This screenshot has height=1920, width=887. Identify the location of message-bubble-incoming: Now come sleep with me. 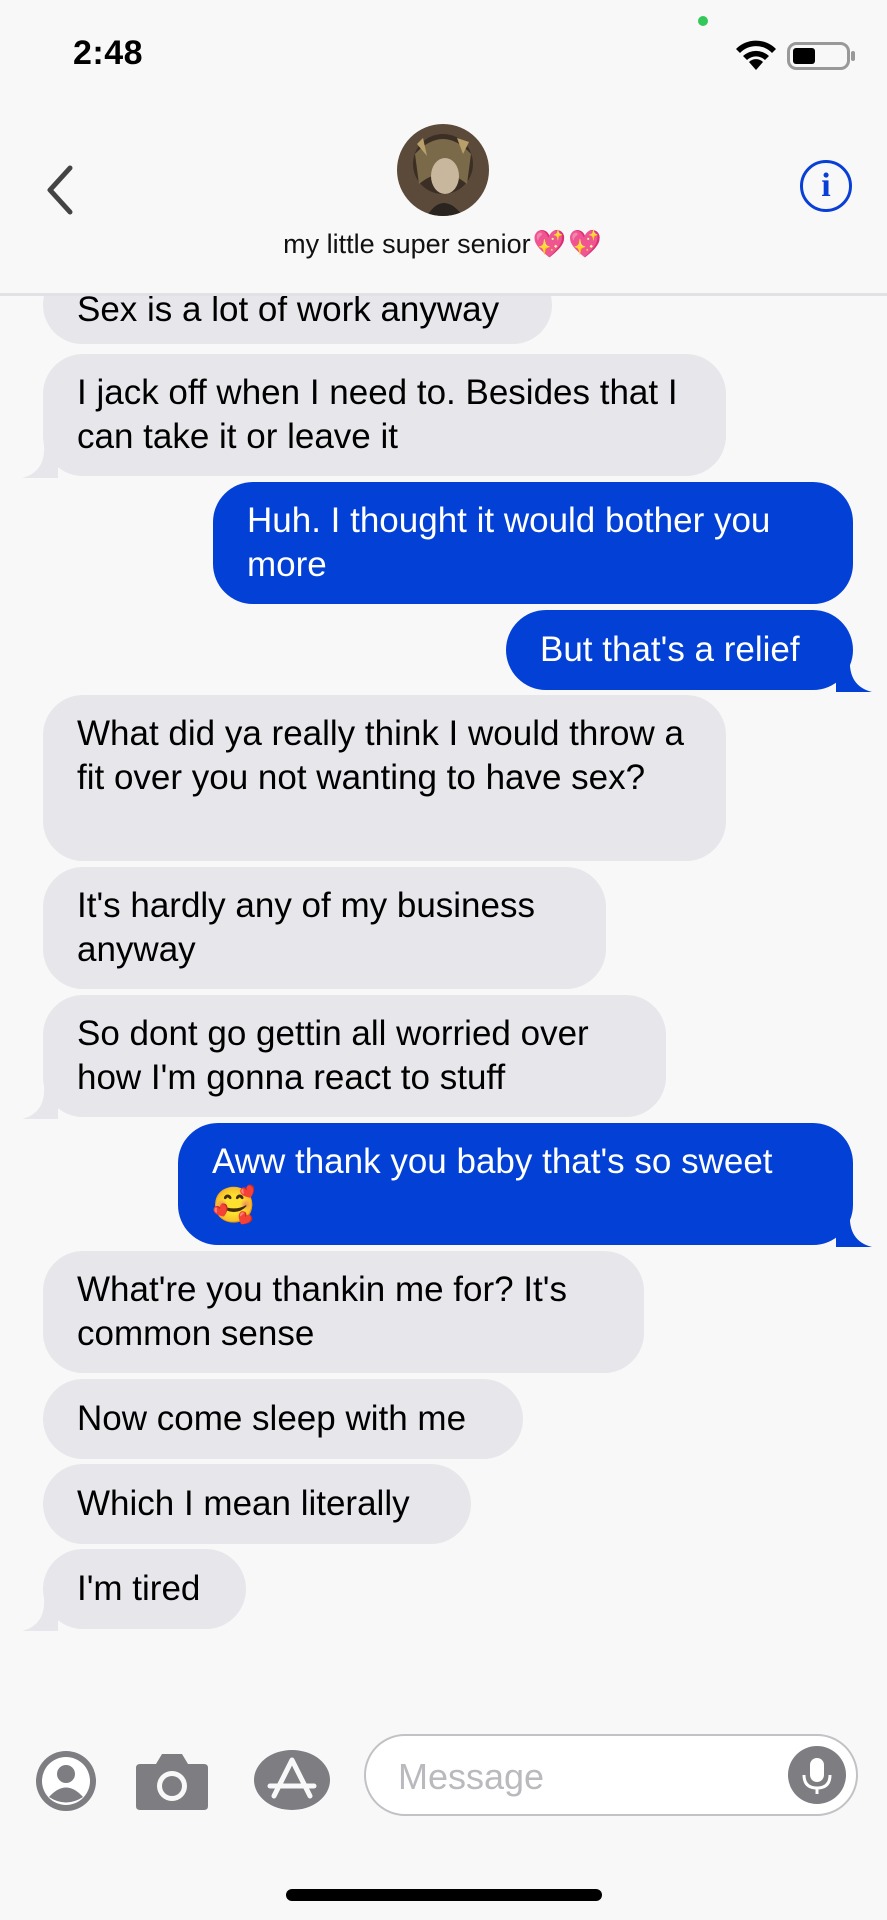
(283, 1419).